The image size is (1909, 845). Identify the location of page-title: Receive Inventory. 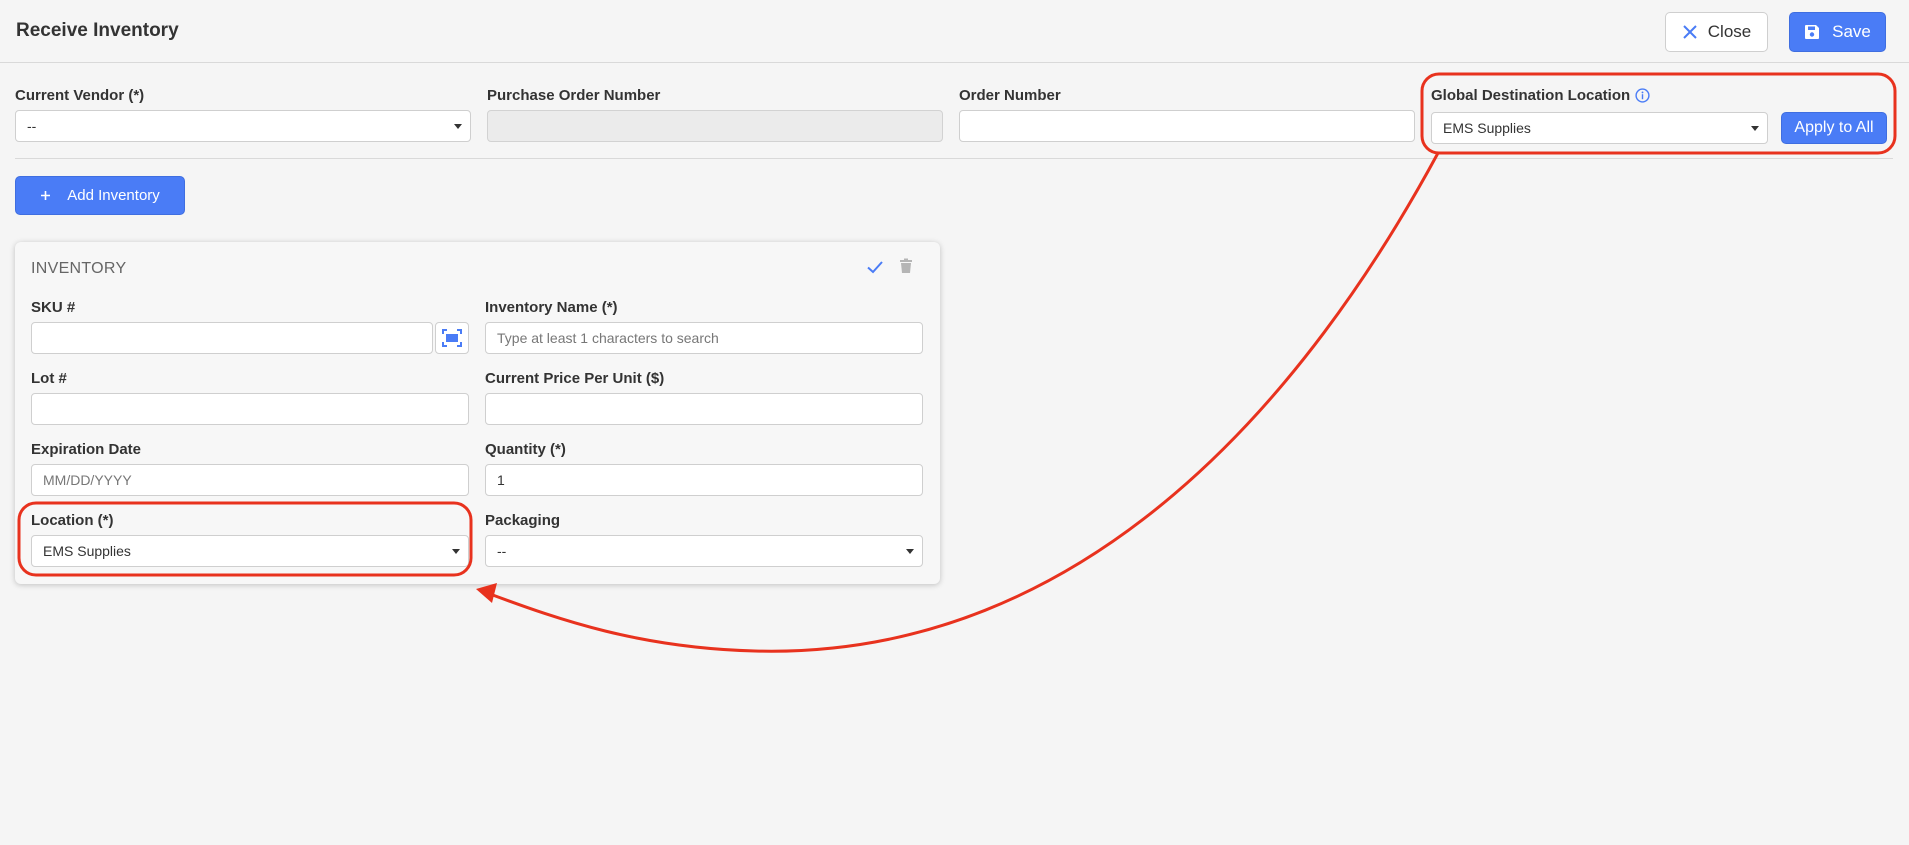
(97, 30).